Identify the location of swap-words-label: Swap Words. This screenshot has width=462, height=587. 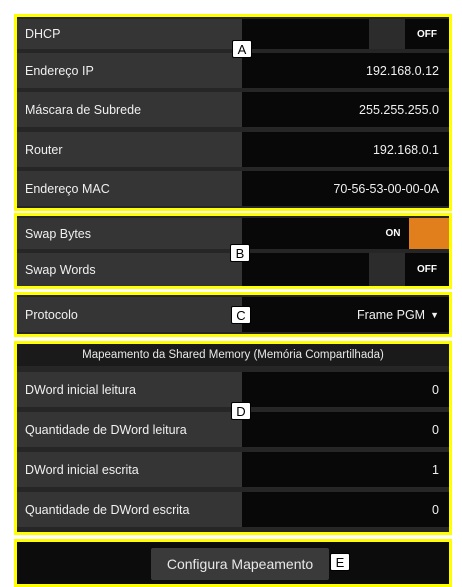
(129, 269).